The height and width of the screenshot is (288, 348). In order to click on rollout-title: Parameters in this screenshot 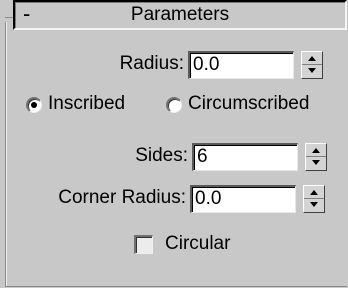, I will do `click(180, 14)`.